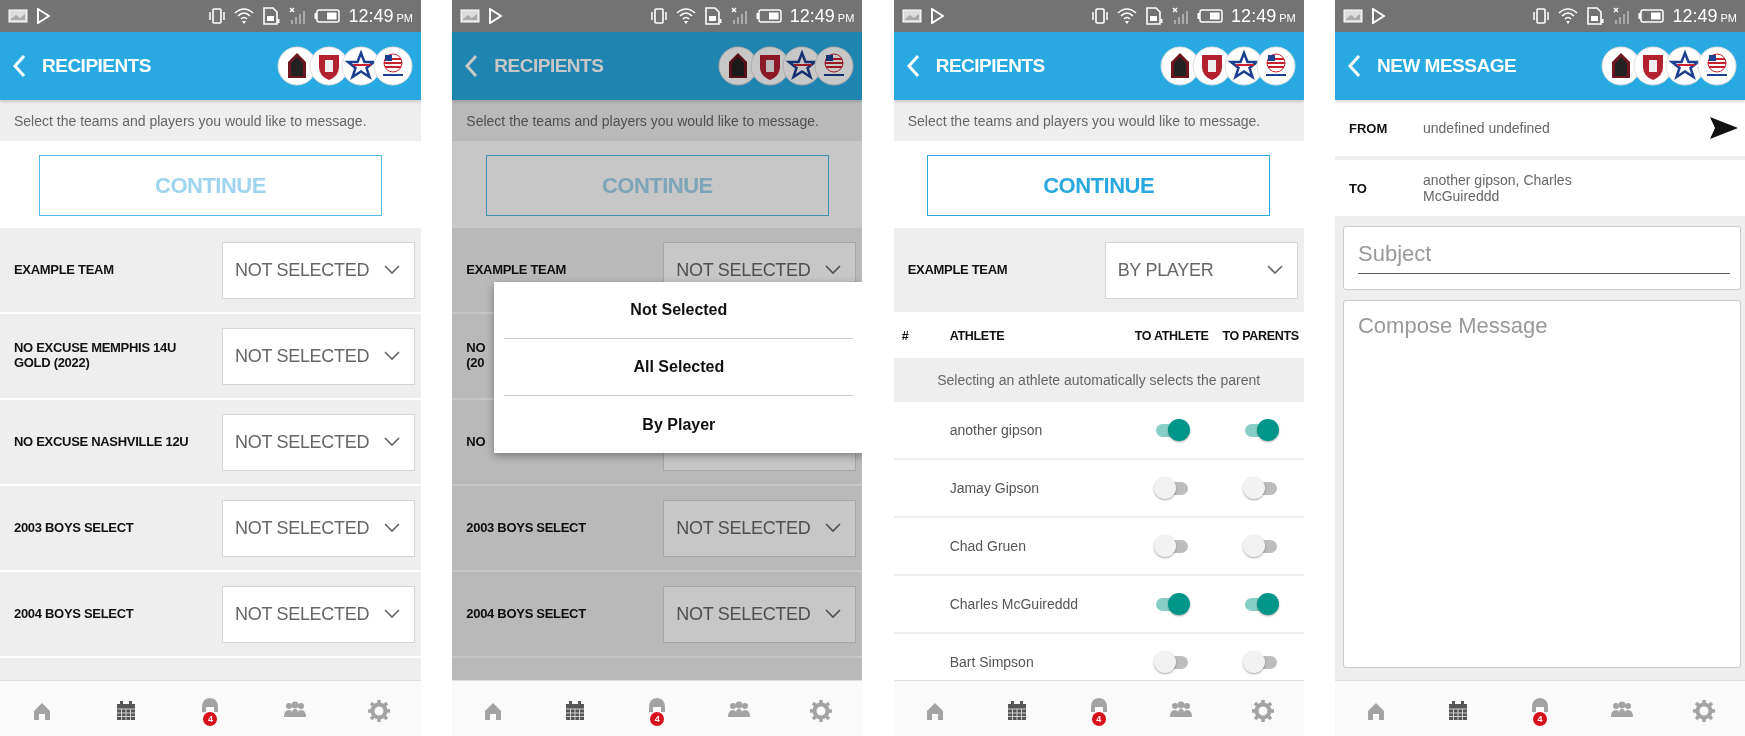 This screenshot has height=736, width=1745. What do you see at coordinates (988, 546) in the screenshot?
I see `athlete-name: Chad Gruen` at bounding box center [988, 546].